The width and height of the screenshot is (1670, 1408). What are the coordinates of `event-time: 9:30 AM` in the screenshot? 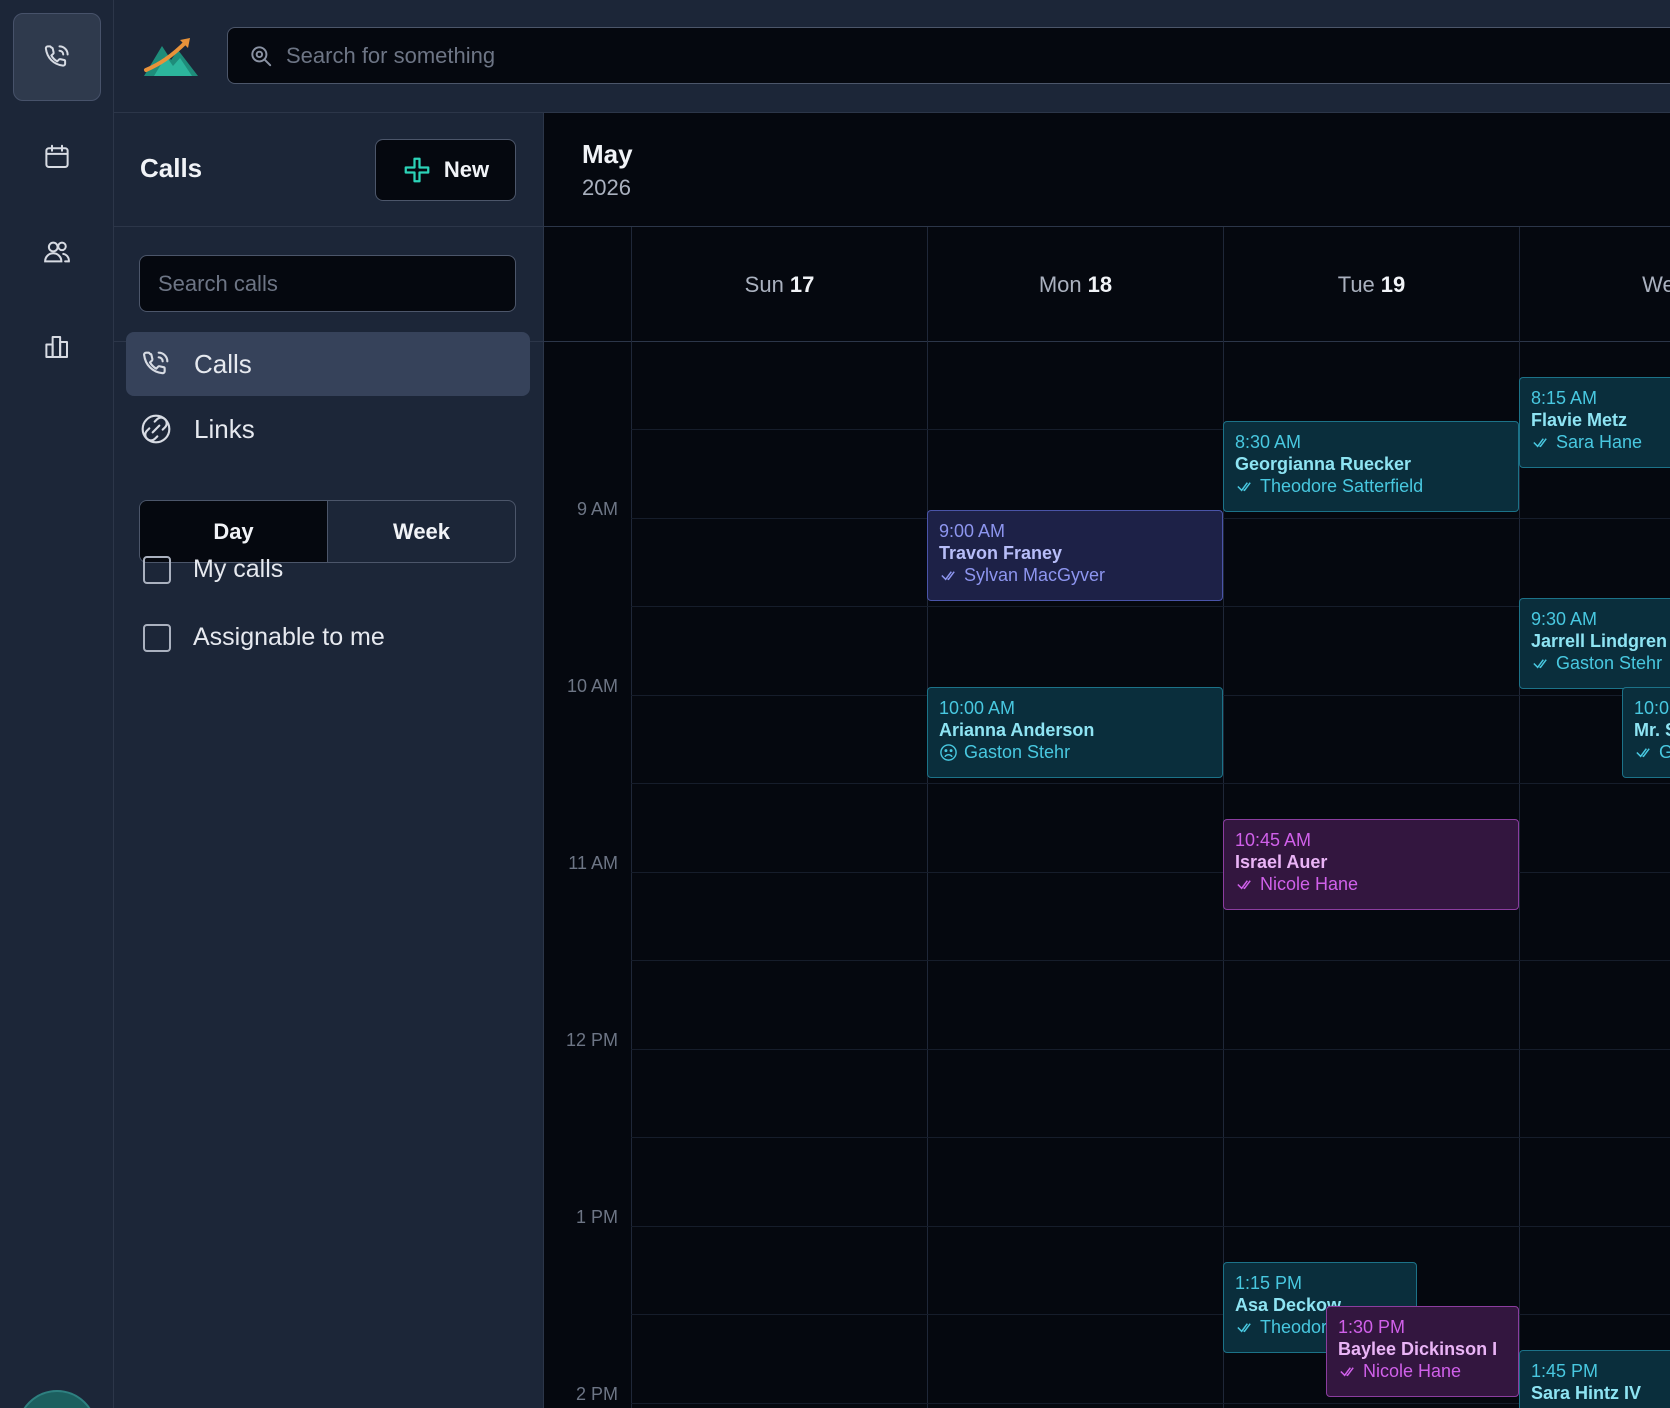 It's located at (1564, 619).